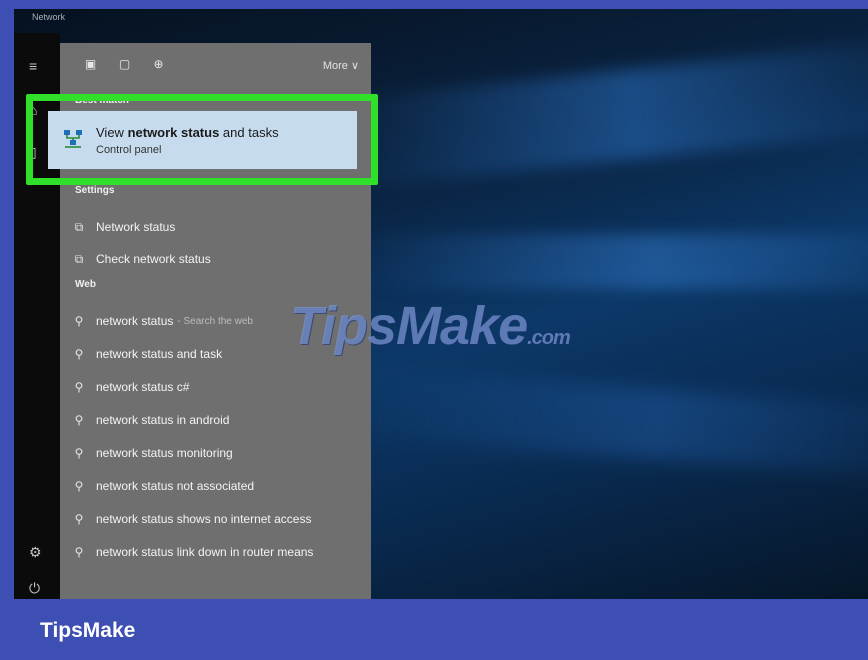  I want to click on settings-result-label: Network status, so click(136, 227).